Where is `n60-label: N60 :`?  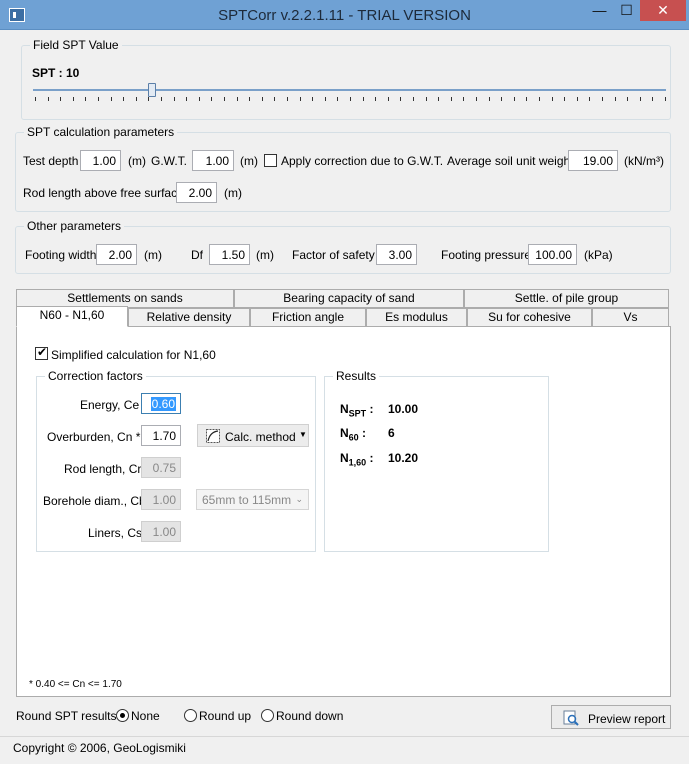 n60-label: N60 : is located at coordinates (353, 434).